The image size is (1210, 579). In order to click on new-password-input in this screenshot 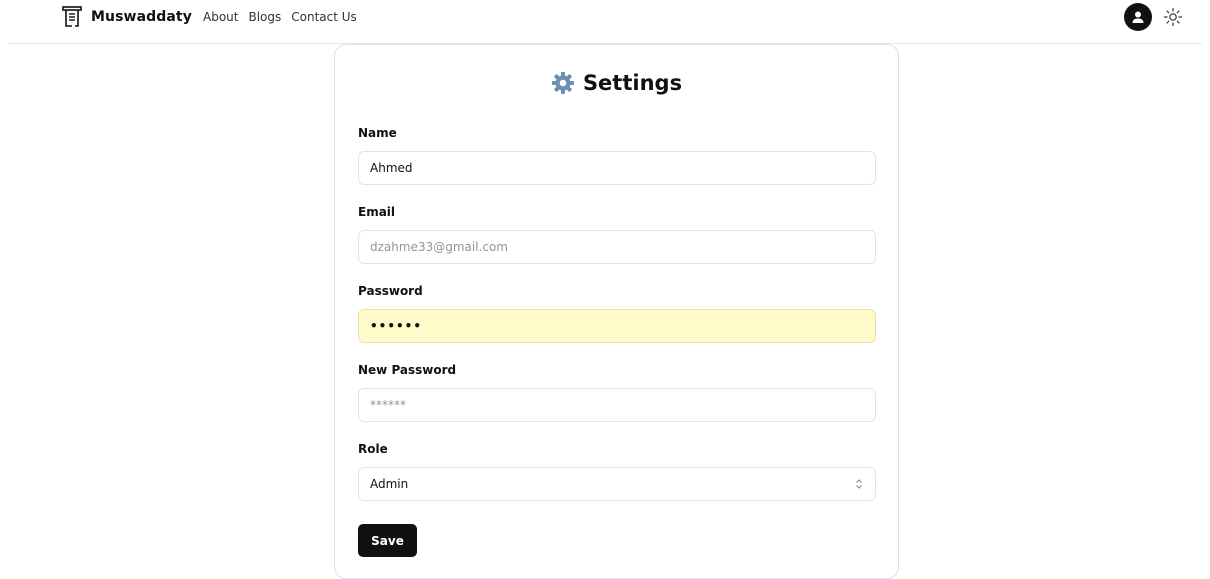, I will do `click(617, 405)`.